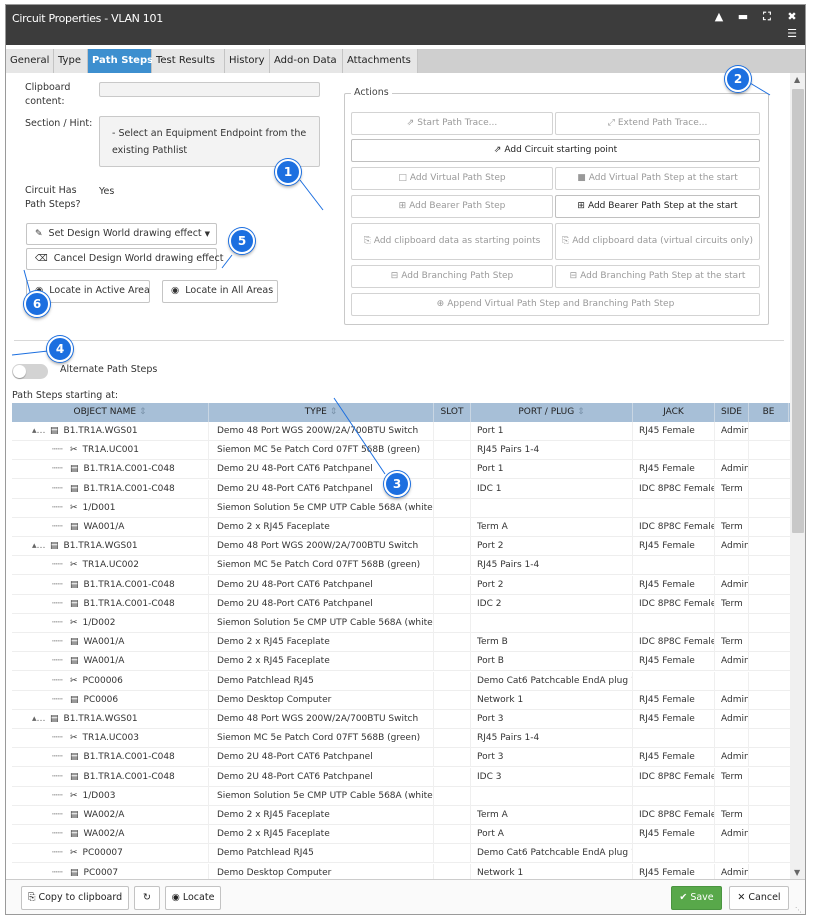 The width and height of the screenshot is (815, 921). I want to click on callout-4: 4, so click(60, 349).